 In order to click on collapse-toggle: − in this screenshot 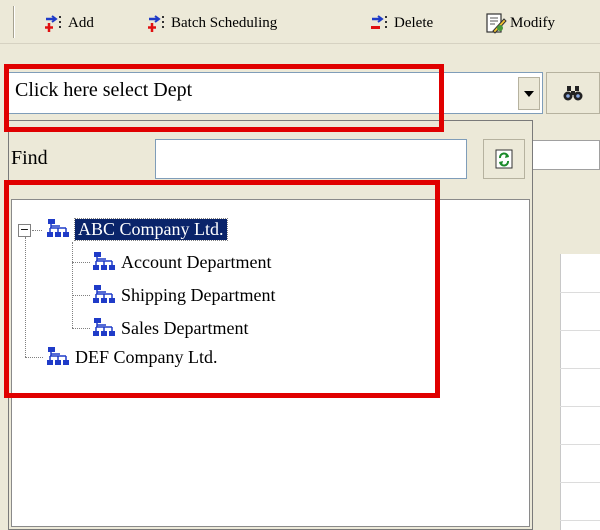, I will do `click(24, 230)`.